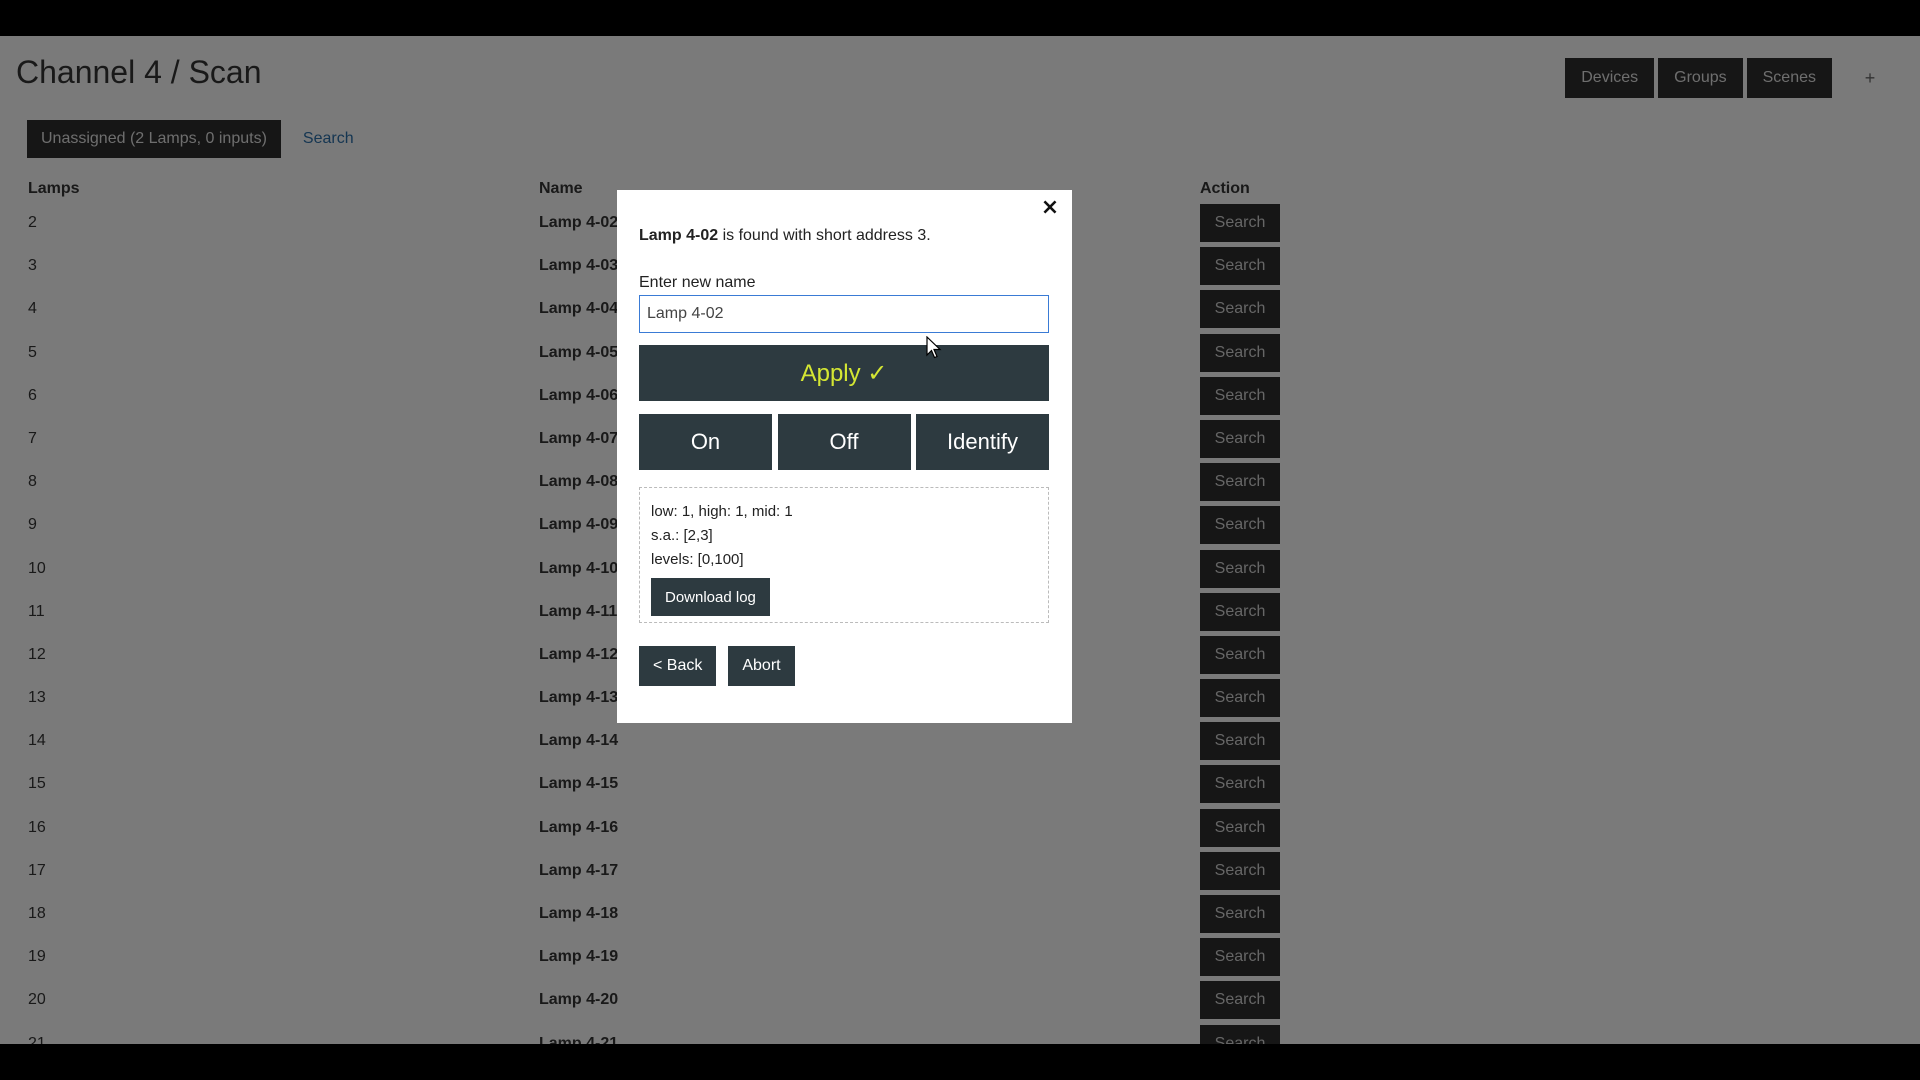 The height and width of the screenshot is (1080, 1920). Describe the element at coordinates (723, 666) in the screenshot. I see `dialog-footer: < Back Abort` at that location.